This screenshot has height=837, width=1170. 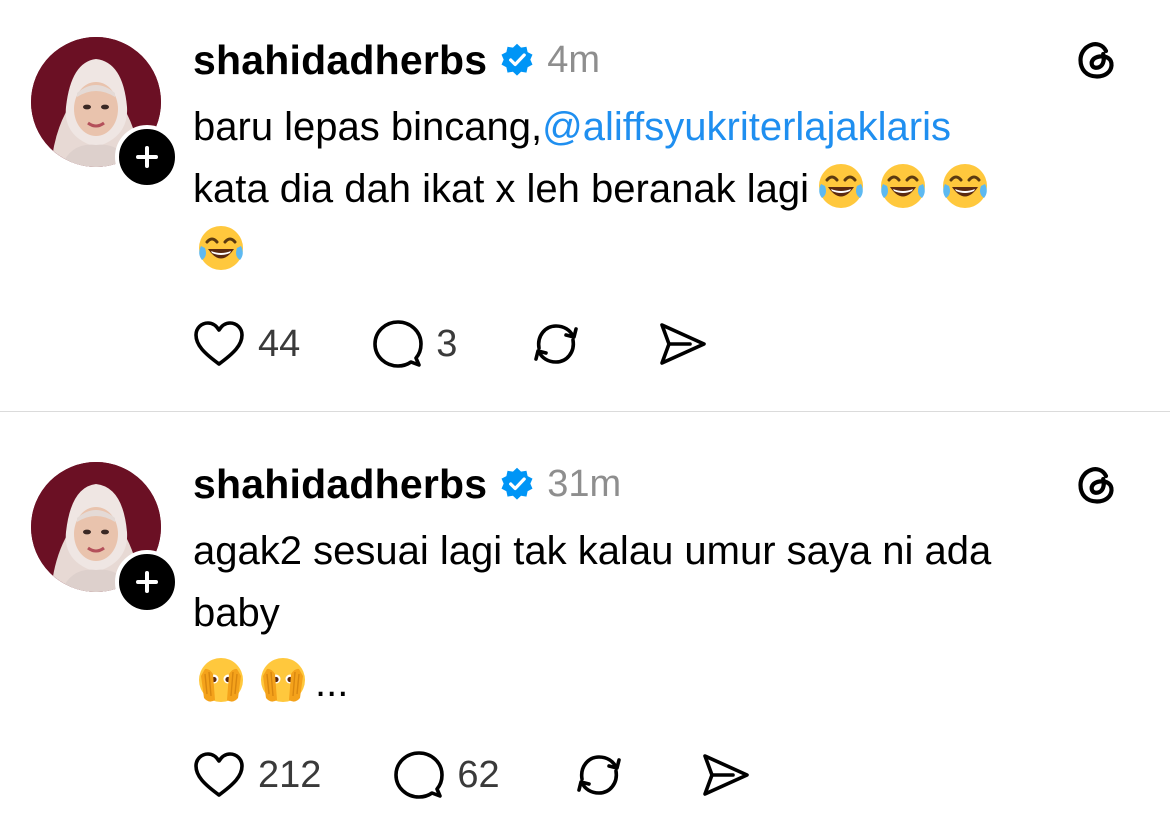 I want to click on reply-count: 3, so click(x=447, y=343).